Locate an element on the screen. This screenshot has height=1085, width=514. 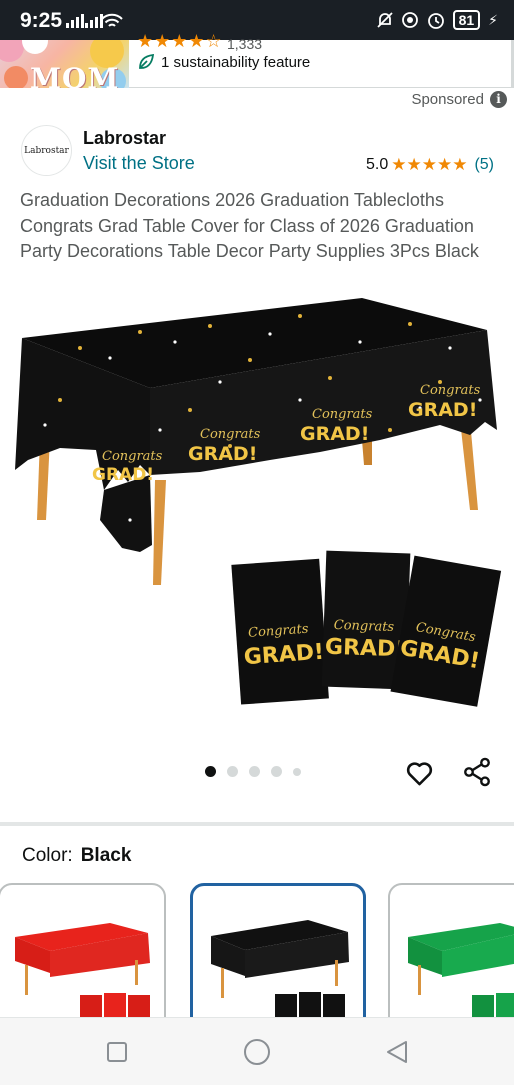
charging-icon: ⚡ is located at coordinates (493, 19).